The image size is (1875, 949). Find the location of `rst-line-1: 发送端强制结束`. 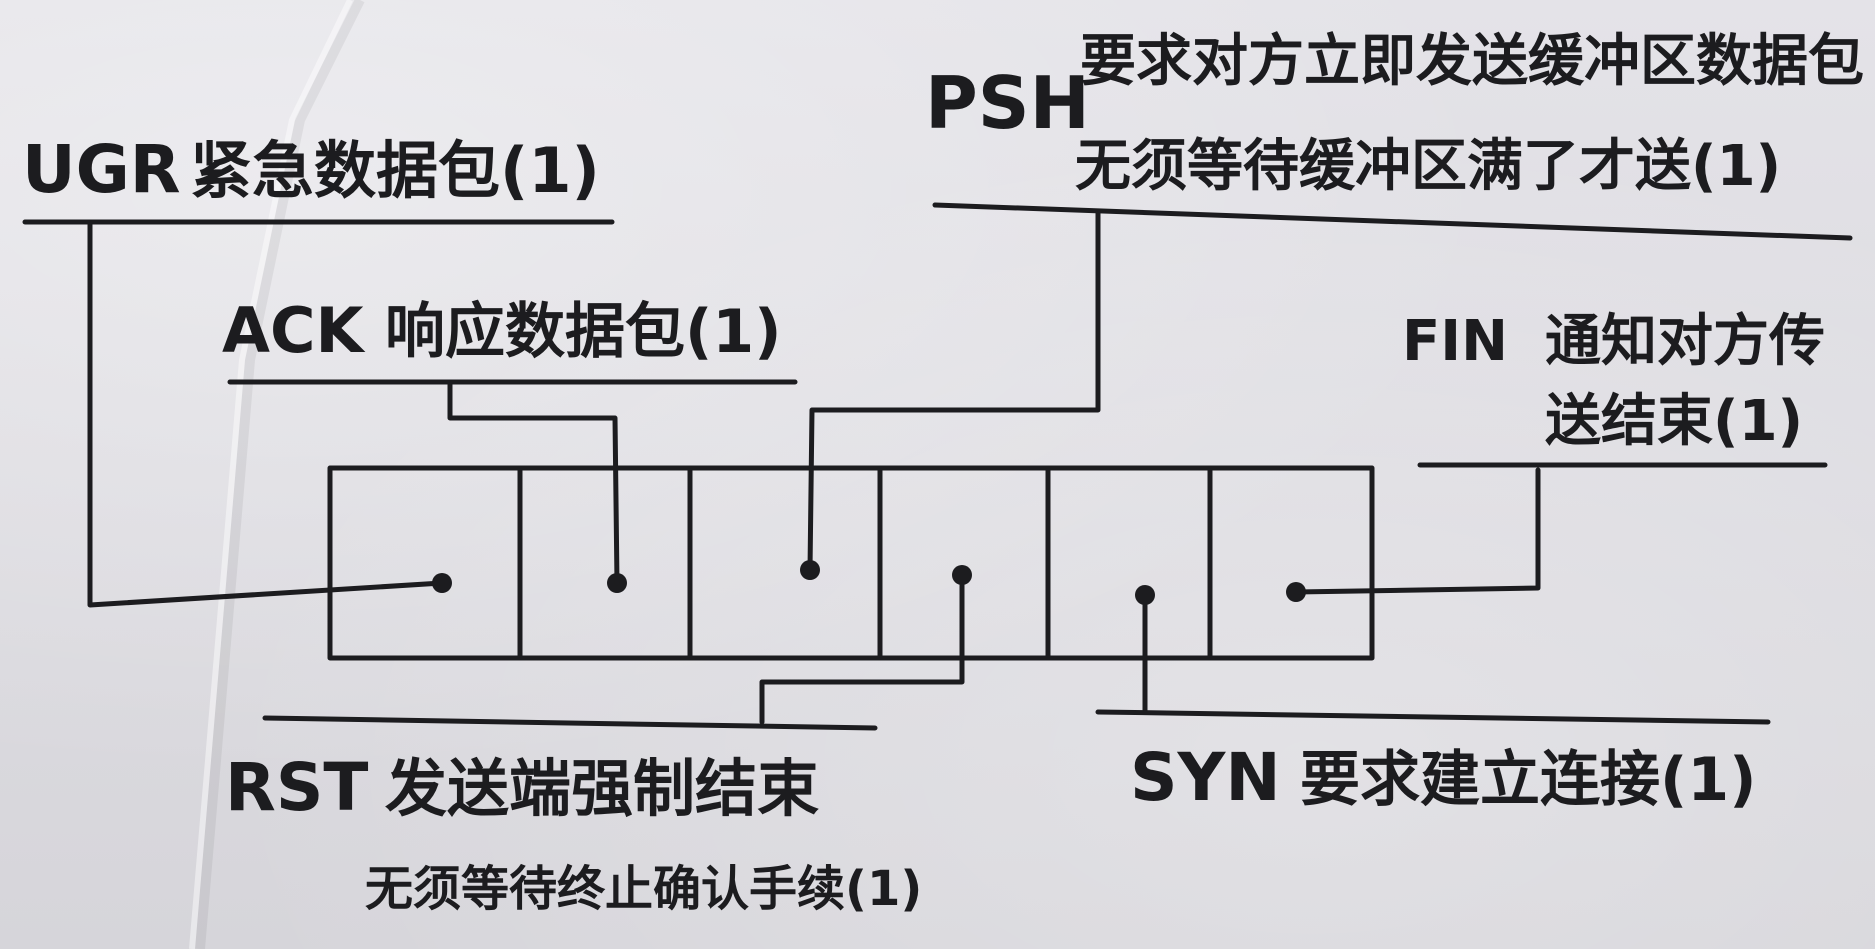

rst-line-1: 发送端强制结束 is located at coordinates (602, 788).